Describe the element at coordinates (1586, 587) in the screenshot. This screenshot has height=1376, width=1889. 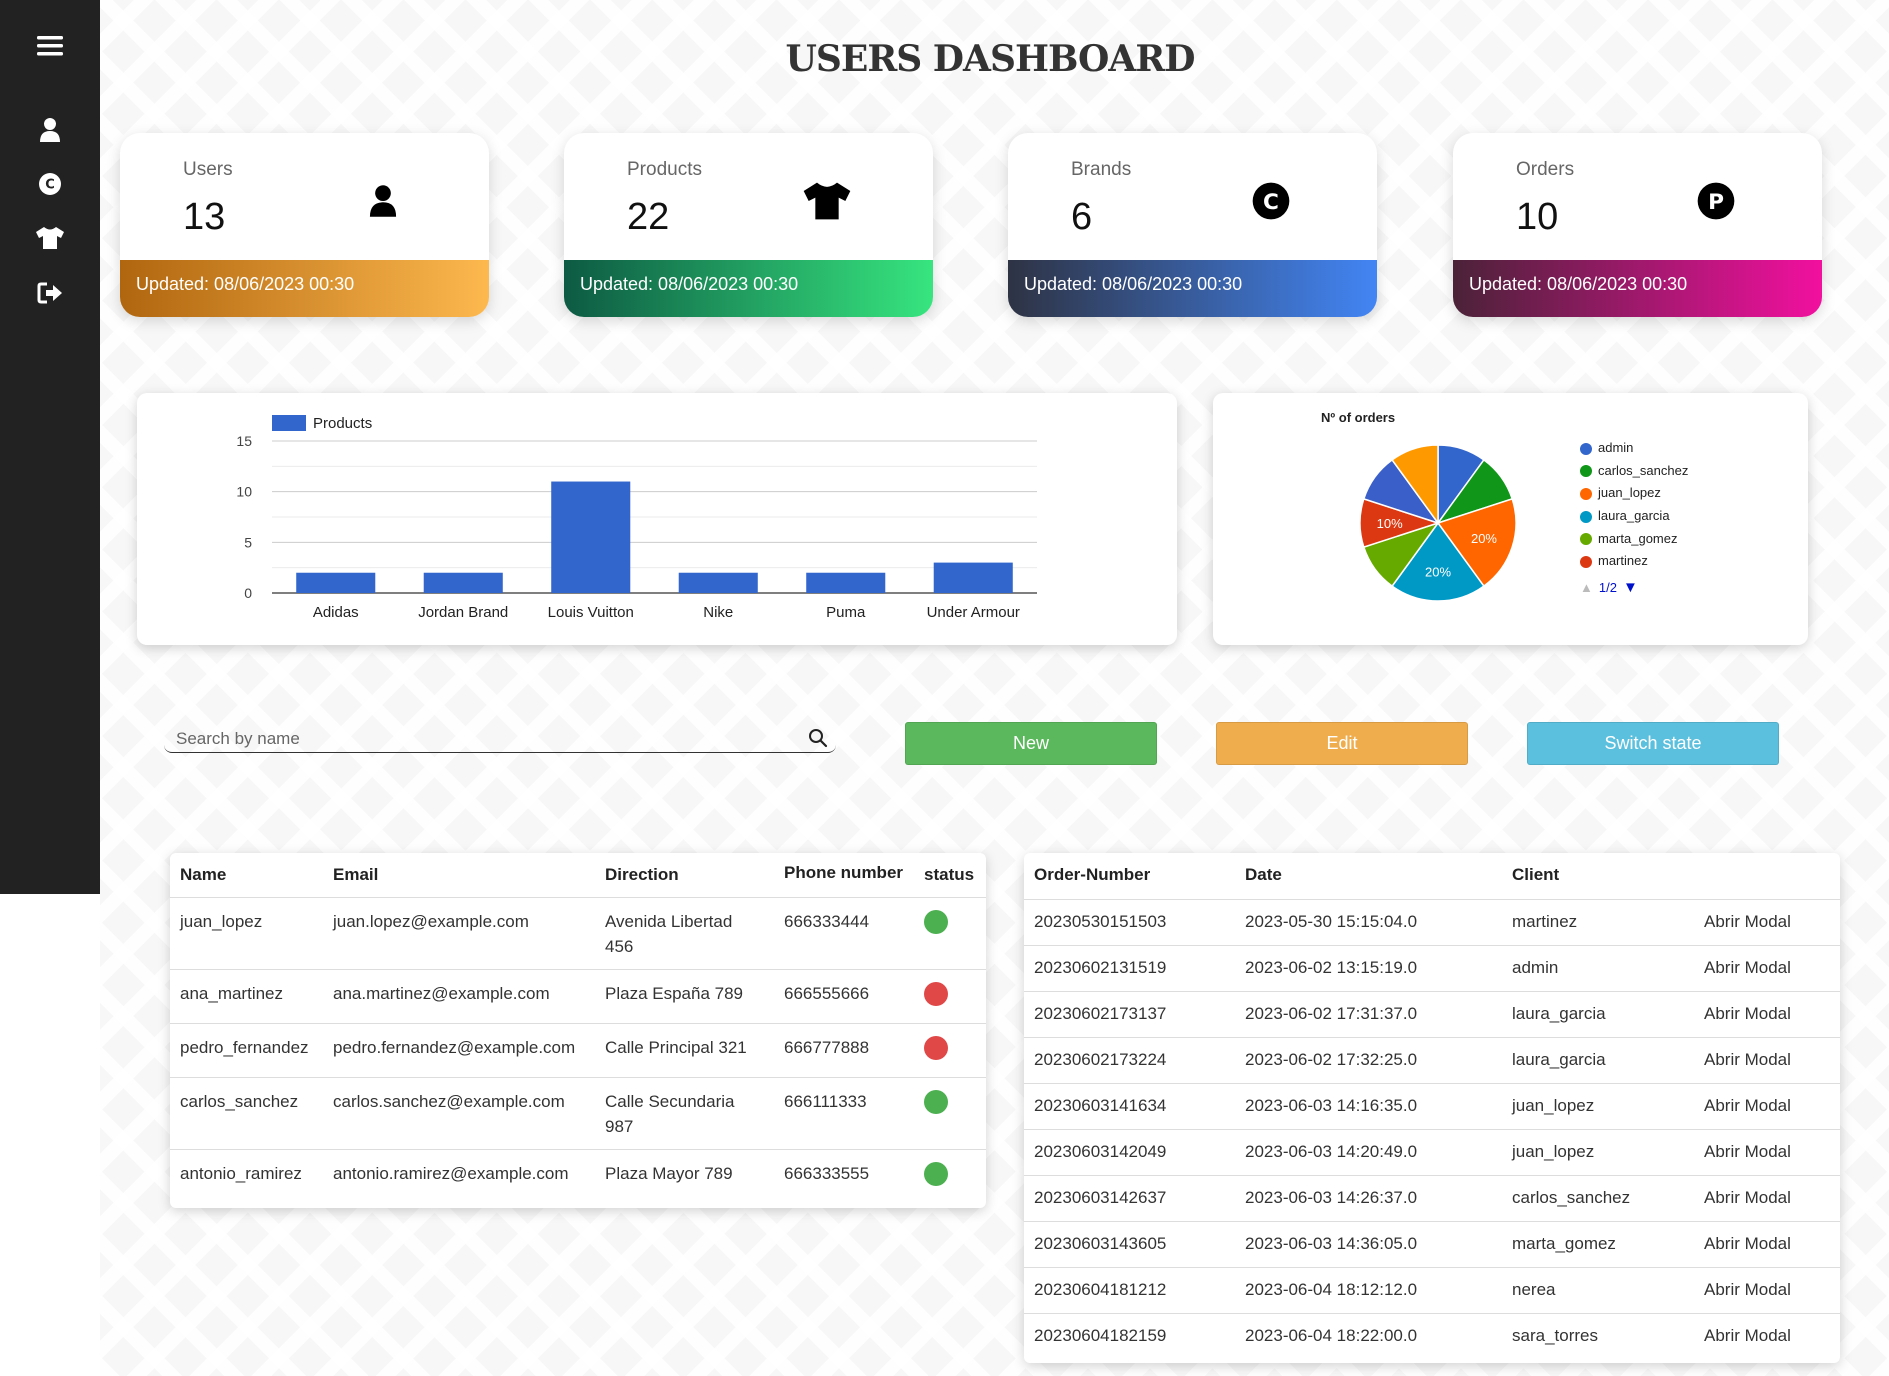
I see `legend-prev-icon: ▲` at that location.